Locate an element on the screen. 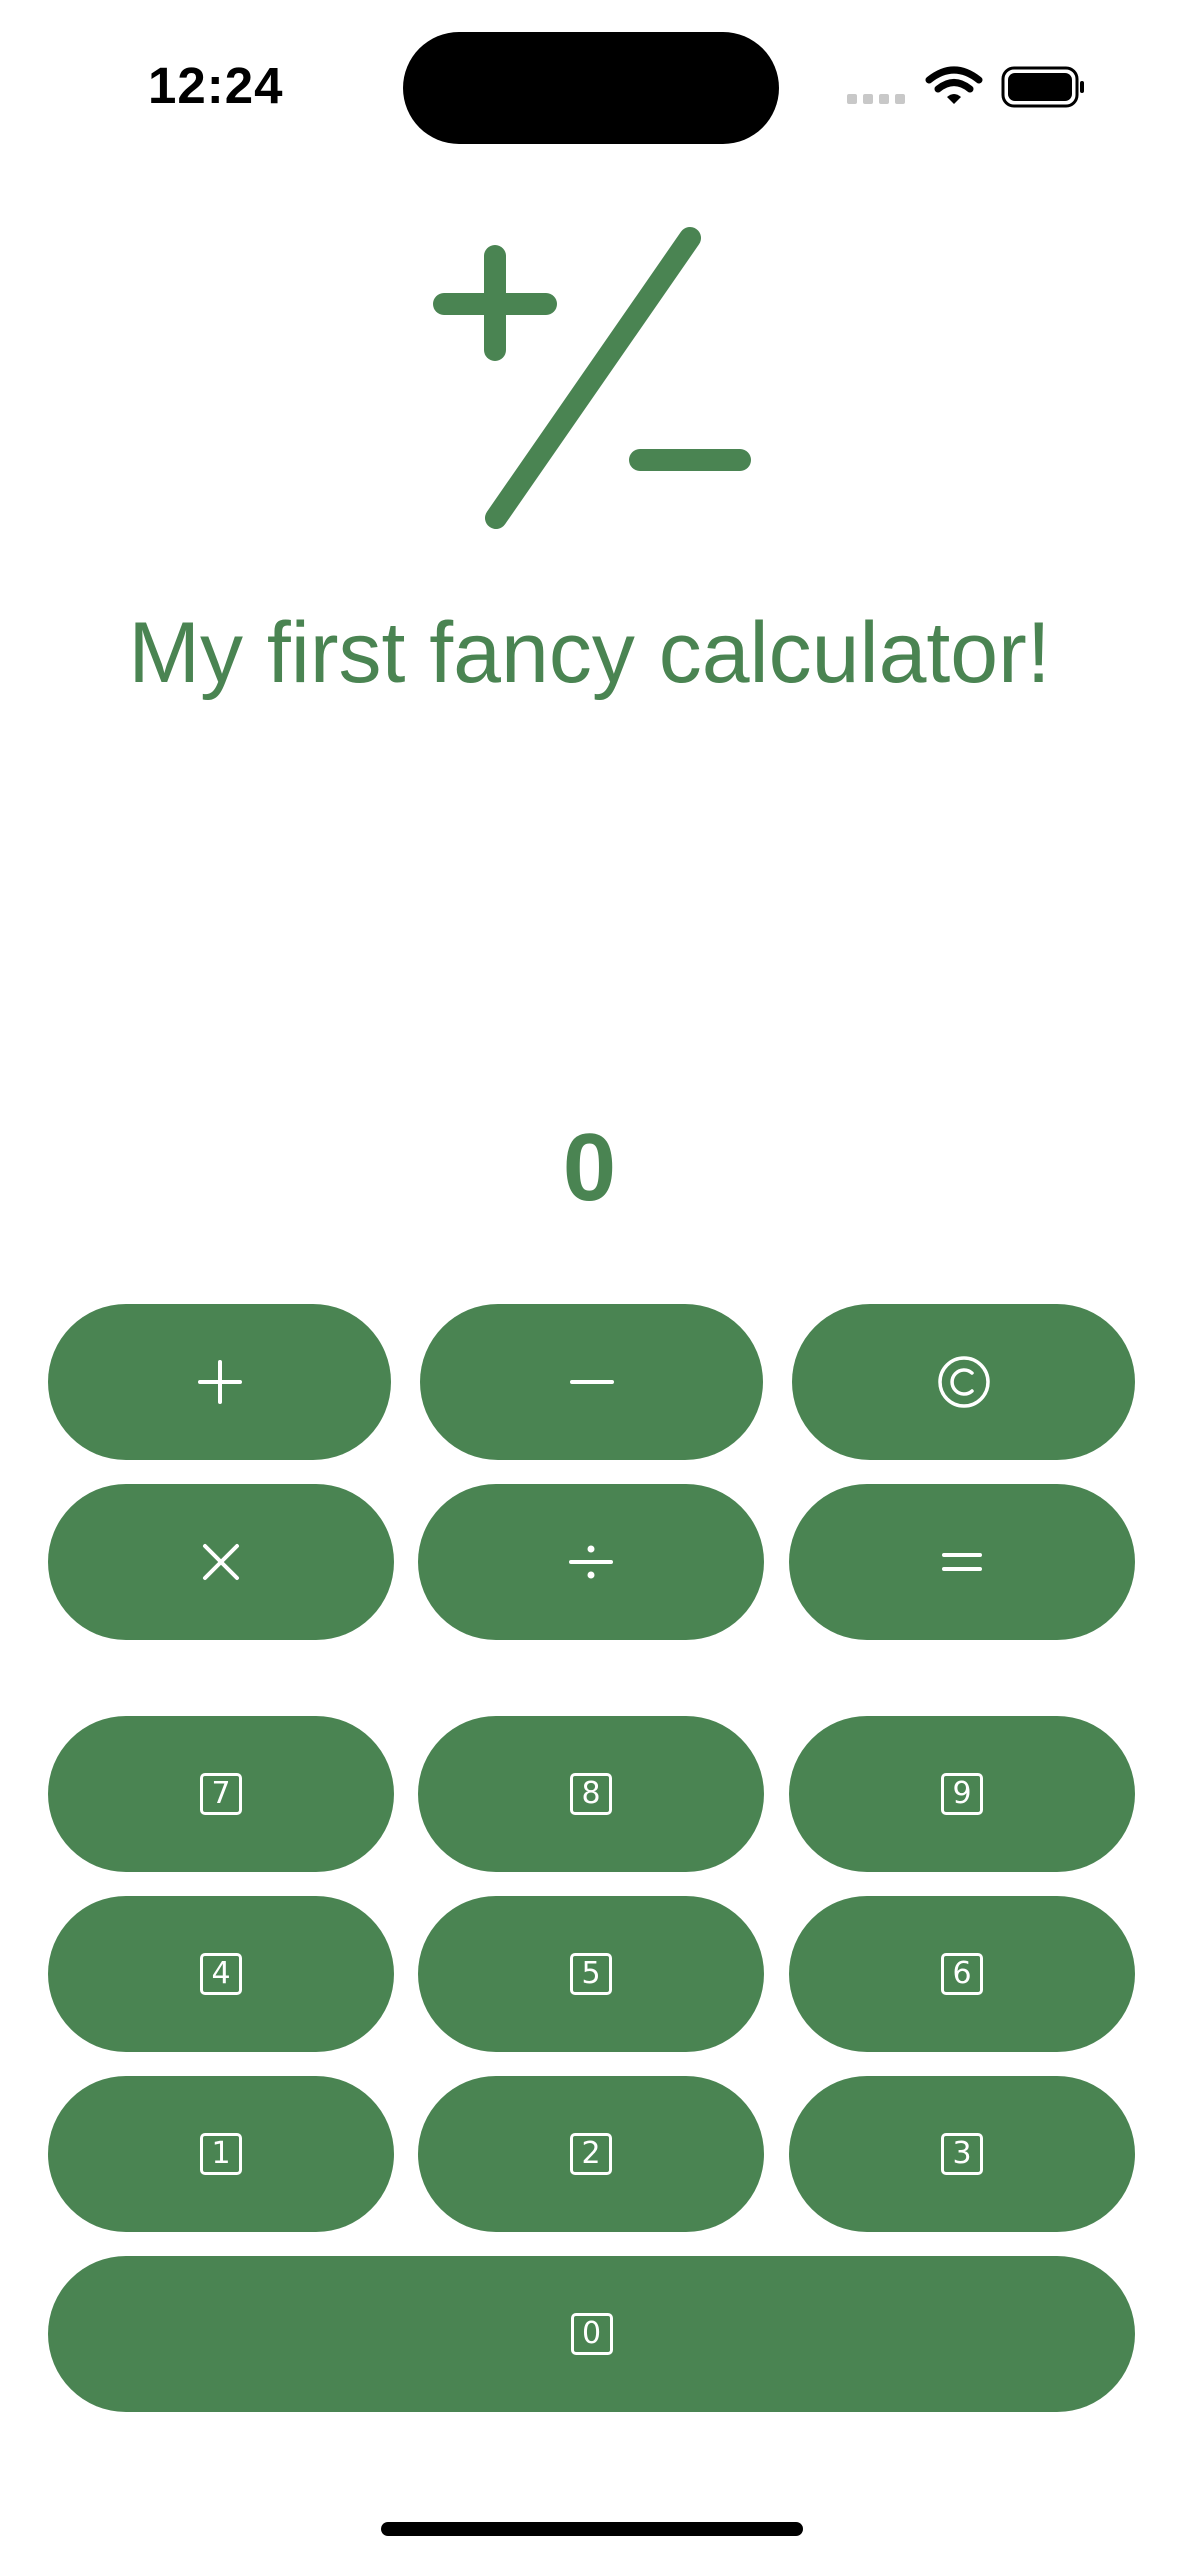 Image resolution: width=1179 pixels, height=2556 pixels. plus-icon is located at coordinates (219, 1382).